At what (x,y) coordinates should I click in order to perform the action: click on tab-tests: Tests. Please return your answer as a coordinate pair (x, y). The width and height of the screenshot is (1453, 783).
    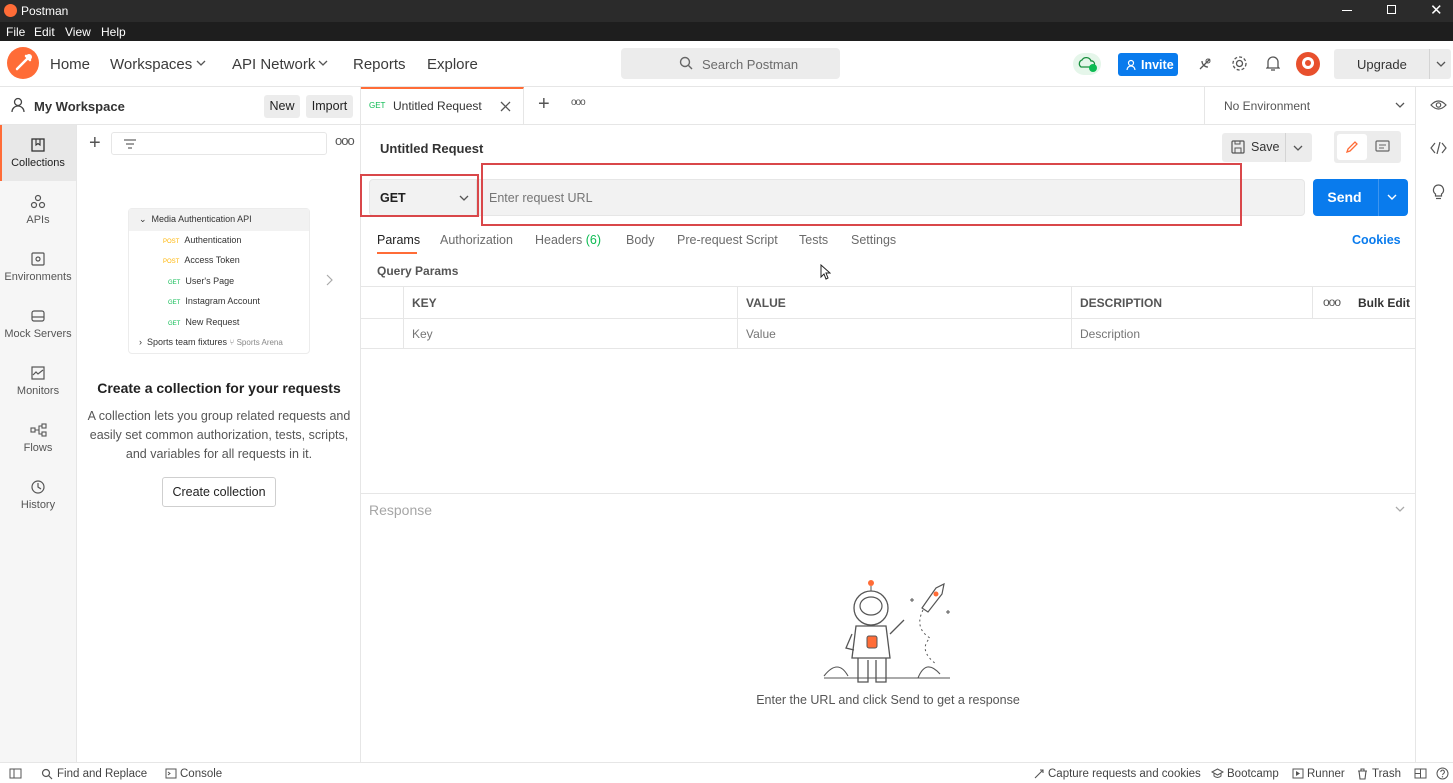
    Looking at the image, I should click on (813, 240).